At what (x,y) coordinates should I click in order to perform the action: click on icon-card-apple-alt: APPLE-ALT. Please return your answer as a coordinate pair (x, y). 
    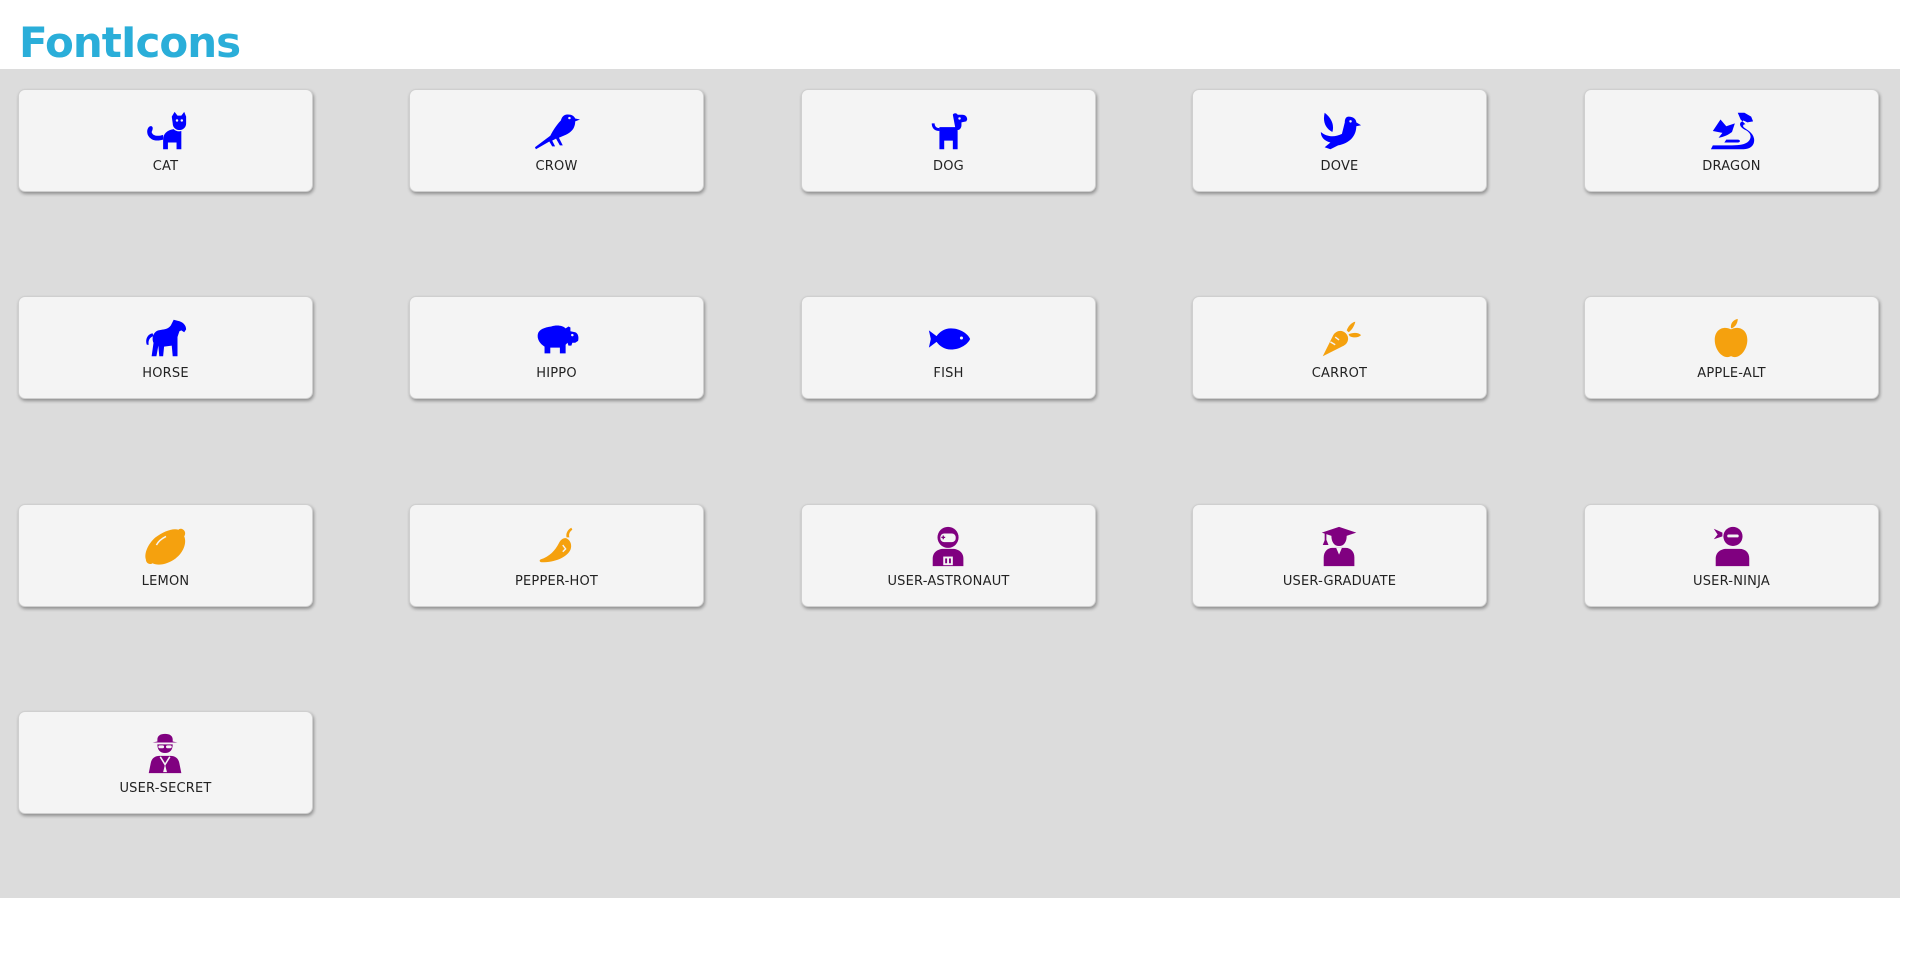
    Looking at the image, I should click on (1731, 347).